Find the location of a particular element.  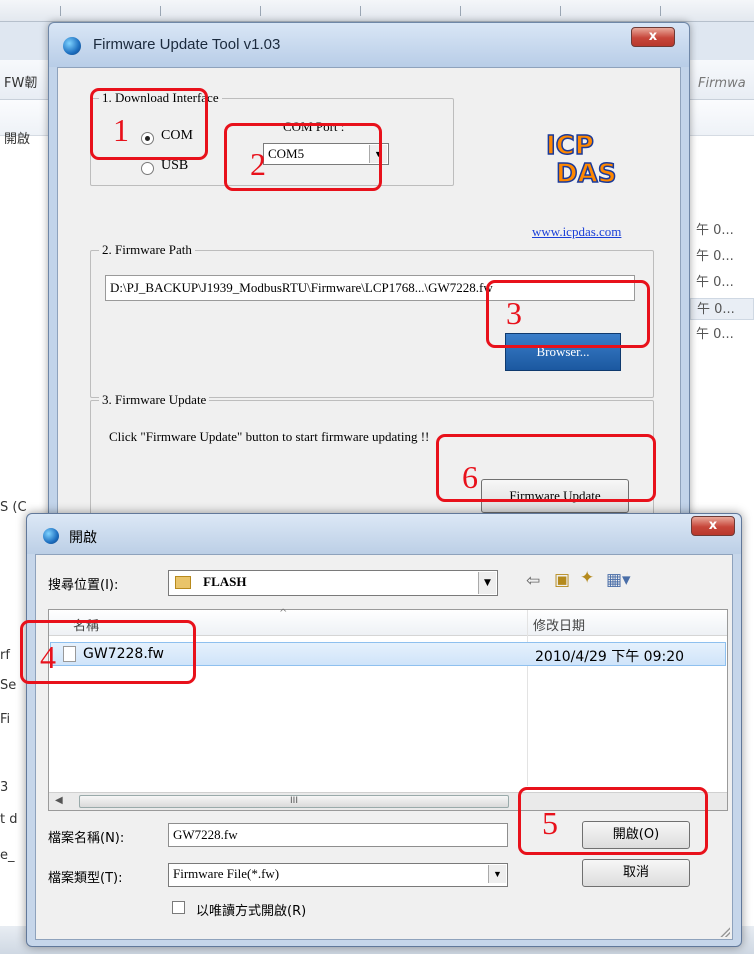

filename-input: GW7228.fw is located at coordinates (338, 835).